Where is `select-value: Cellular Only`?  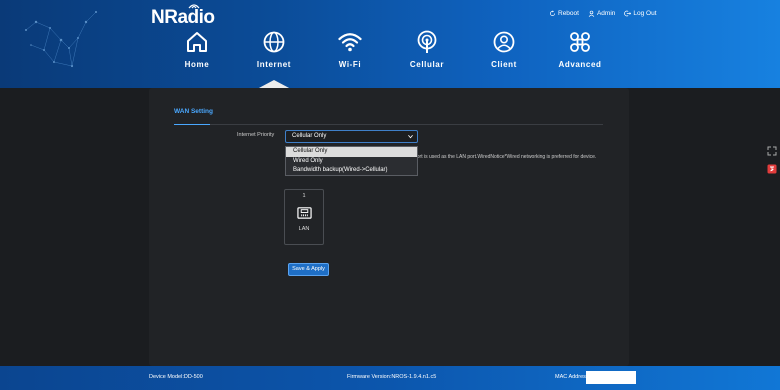
select-value: Cellular Only is located at coordinates (309, 136).